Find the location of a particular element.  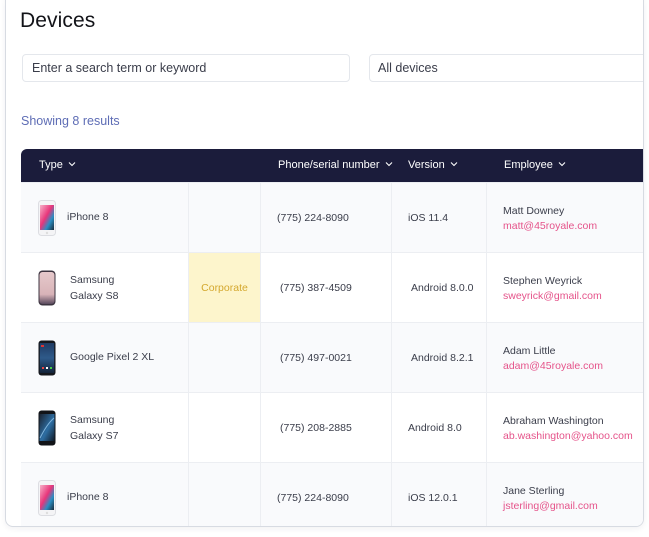

type-cell: Google Pixel 2 XL is located at coordinates (104, 357).